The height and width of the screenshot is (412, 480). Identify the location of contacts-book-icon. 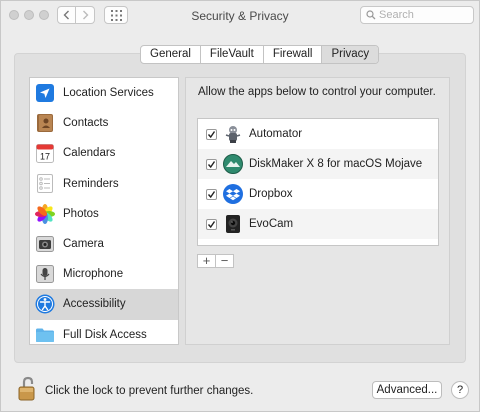
(45, 123).